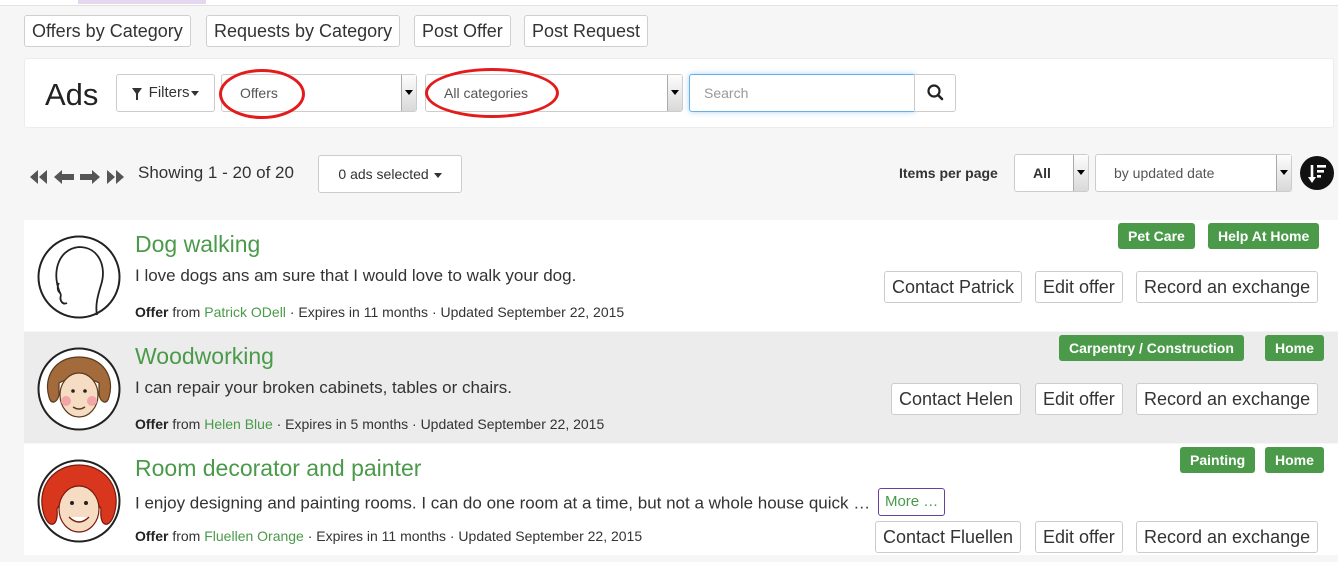 This screenshot has width=1338, height=562. Describe the element at coordinates (462, 31) in the screenshot. I see `tab-post-offer: Post Offer` at that location.